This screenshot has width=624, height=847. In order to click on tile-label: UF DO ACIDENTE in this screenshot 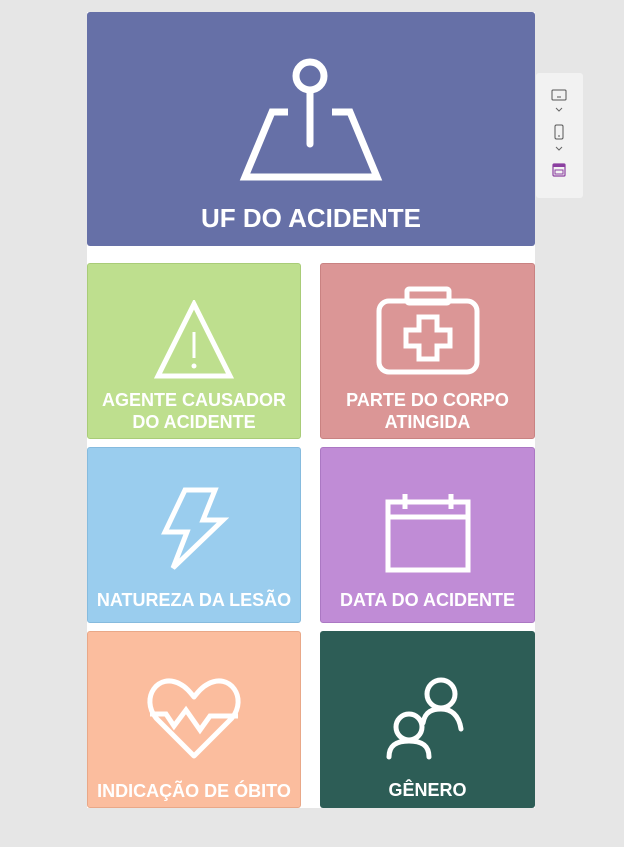, I will do `click(311, 218)`.